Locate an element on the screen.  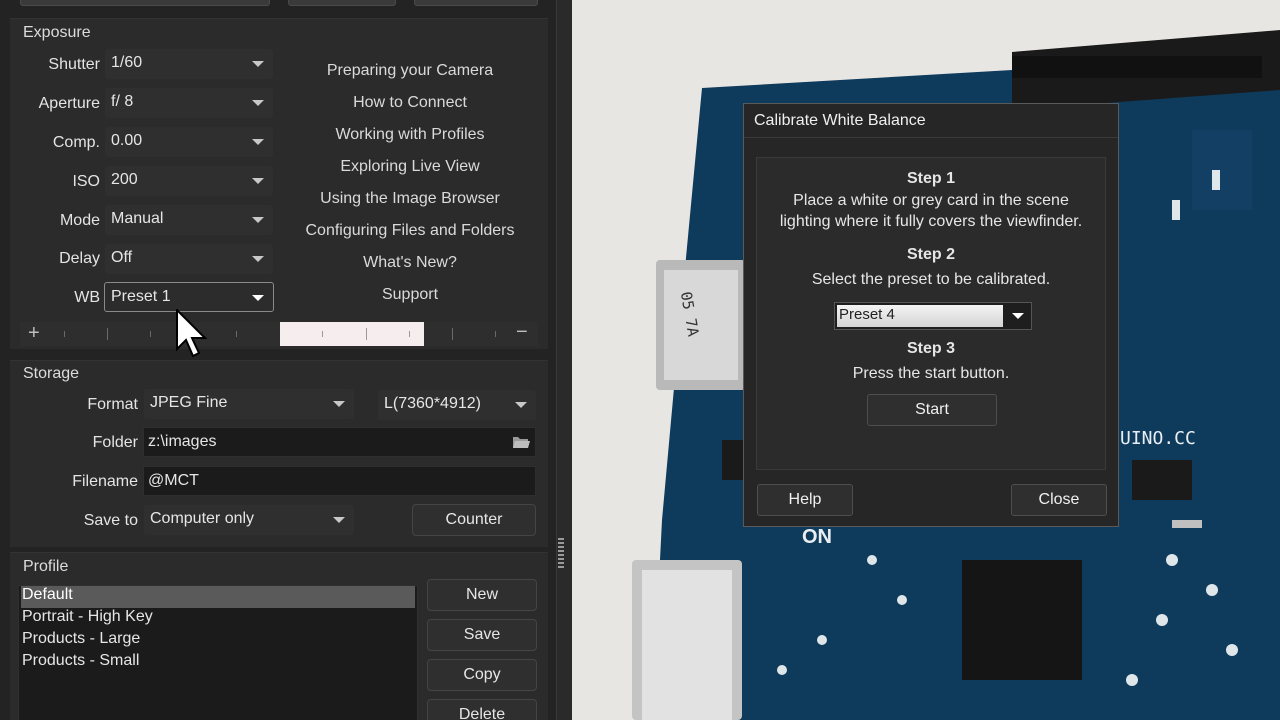
saveto-dropdown: Computer only is located at coordinates (249, 520).